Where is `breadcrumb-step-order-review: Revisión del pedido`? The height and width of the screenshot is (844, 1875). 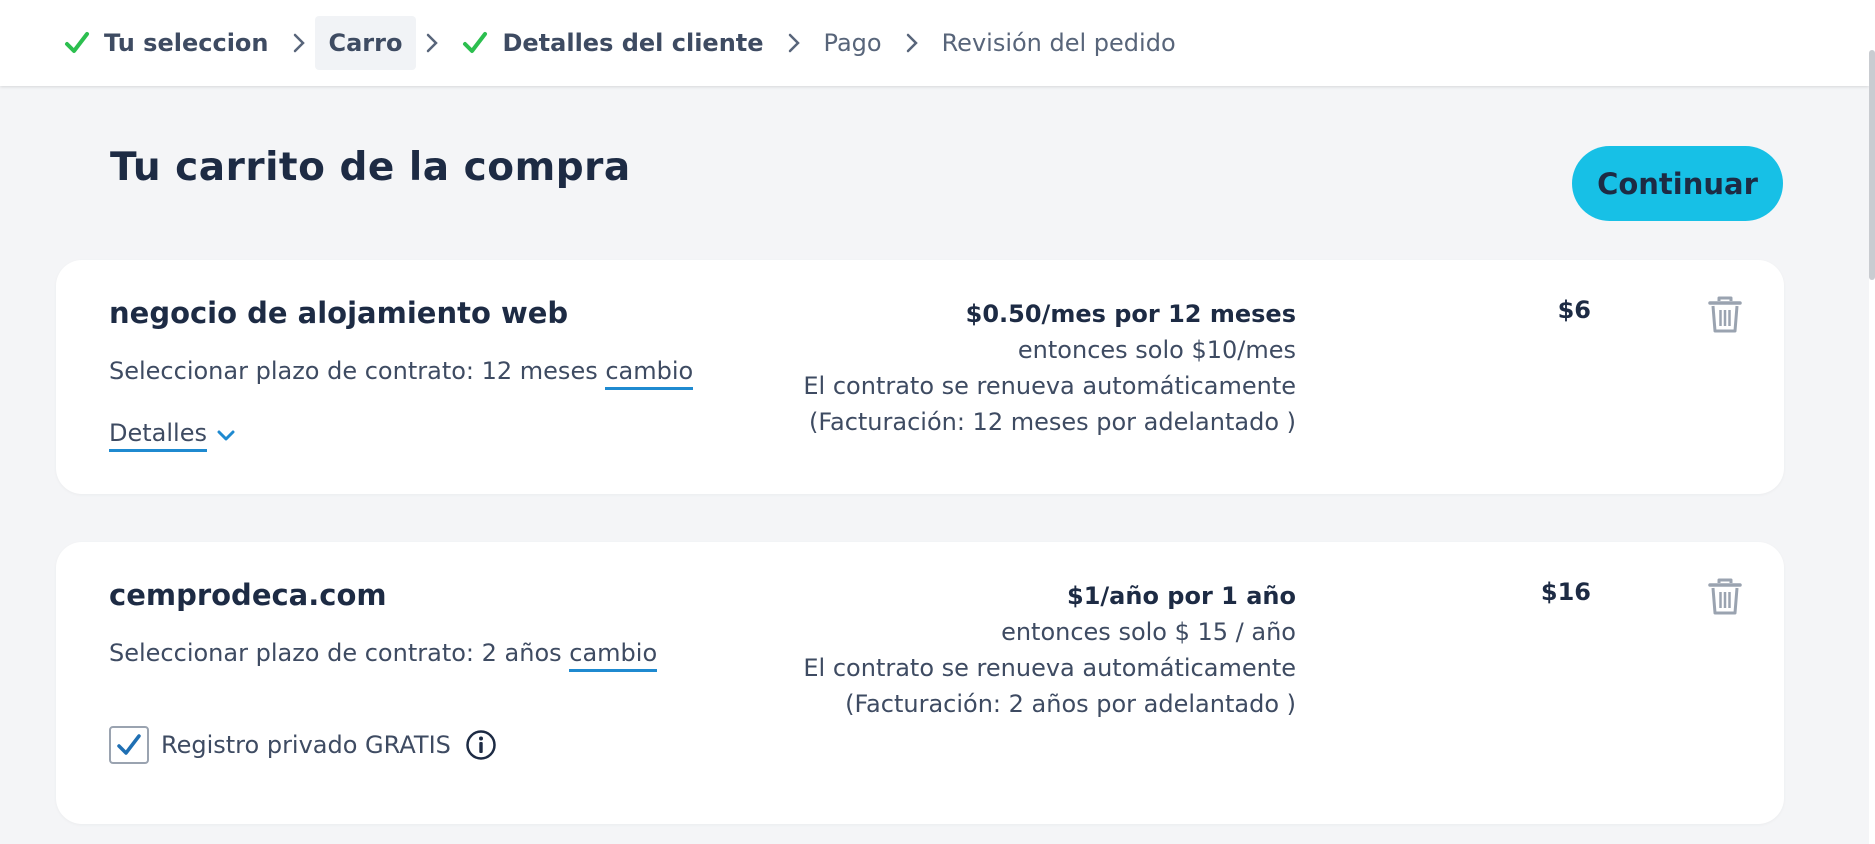
breadcrumb-step-order-review: Revisión del pedido is located at coordinates (1059, 43).